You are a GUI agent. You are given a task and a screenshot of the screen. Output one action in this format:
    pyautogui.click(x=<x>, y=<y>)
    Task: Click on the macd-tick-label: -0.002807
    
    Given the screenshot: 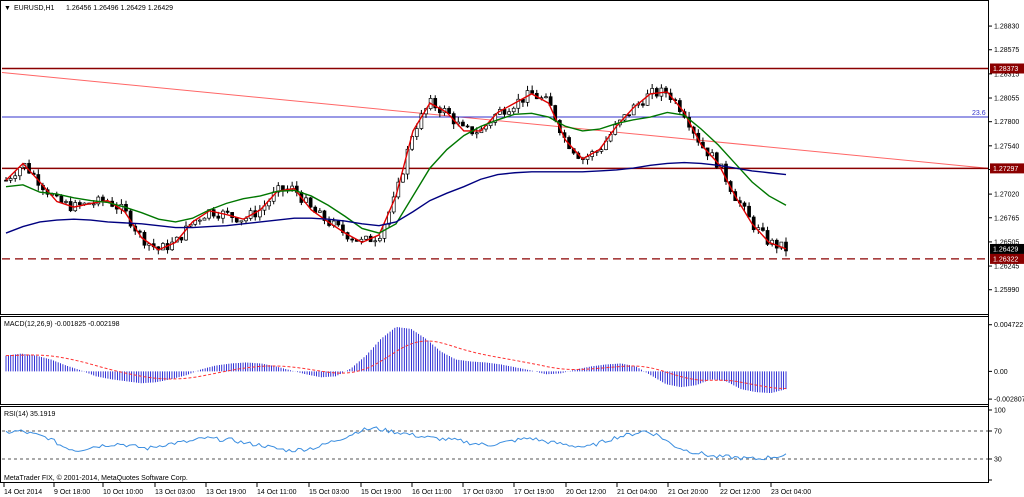 What is the action you would take?
    pyautogui.click(x=1009, y=400)
    